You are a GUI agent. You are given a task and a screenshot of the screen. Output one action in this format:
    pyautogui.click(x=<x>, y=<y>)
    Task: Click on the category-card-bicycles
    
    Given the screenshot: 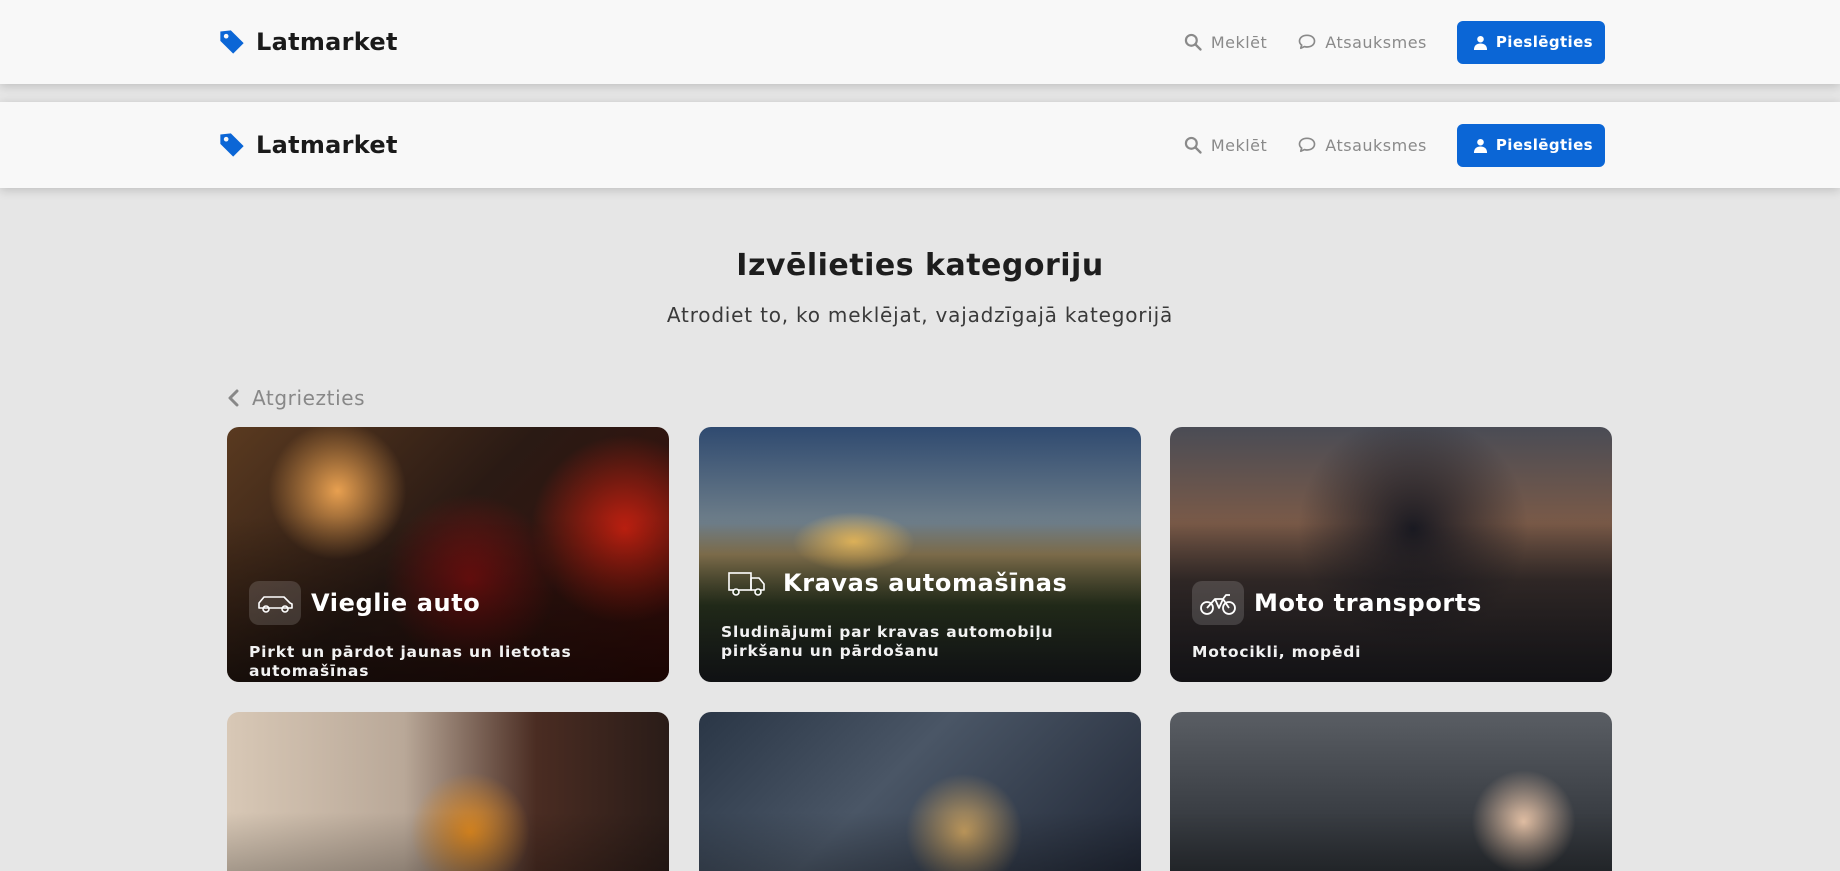 What is the action you would take?
    pyautogui.click(x=448, y=791)
    